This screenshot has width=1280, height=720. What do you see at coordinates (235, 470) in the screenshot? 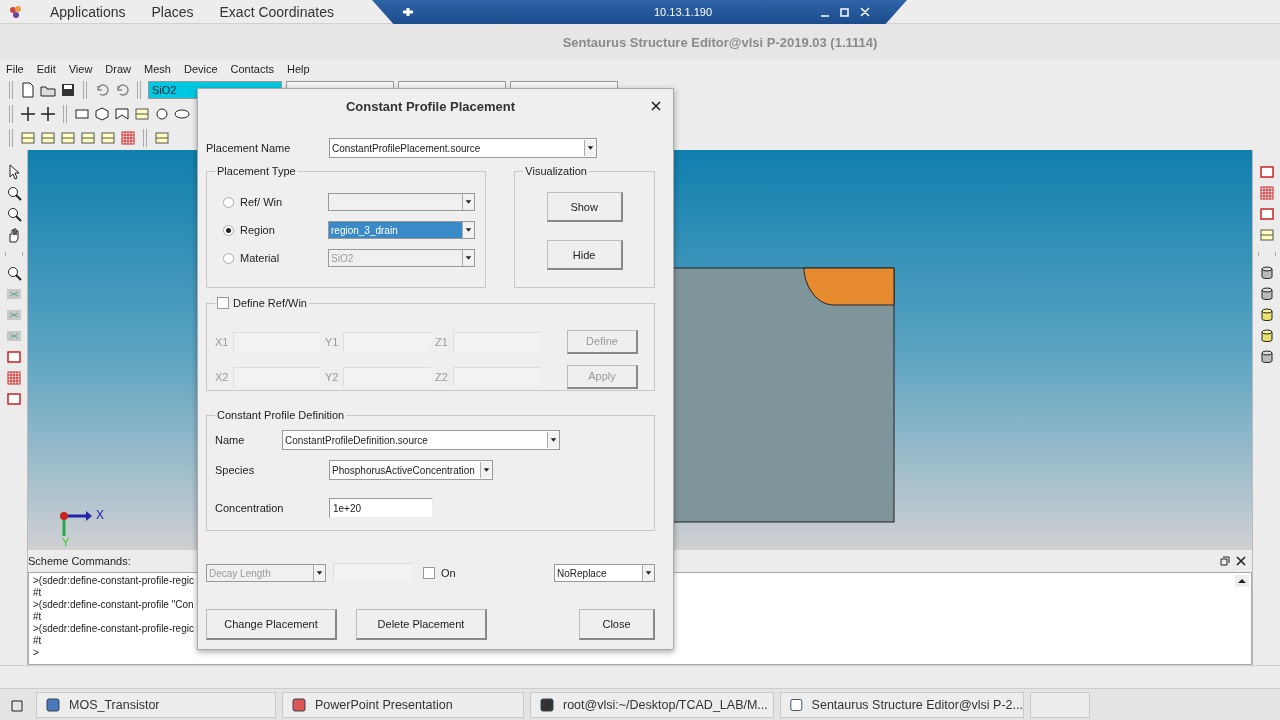
I see `field-label: Species` at bounding box center [235, 470].